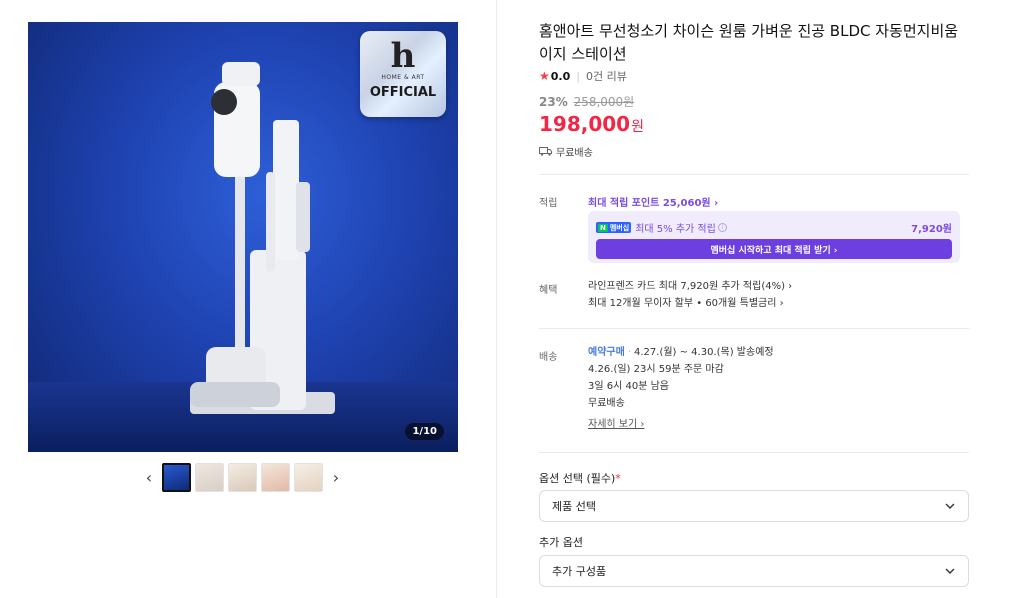 This screenshot has width=1024, height=598. Describe the element at coordinates (403, 77) in the screenshot. I see `badge-brand-text: HOME & ART` at that location.